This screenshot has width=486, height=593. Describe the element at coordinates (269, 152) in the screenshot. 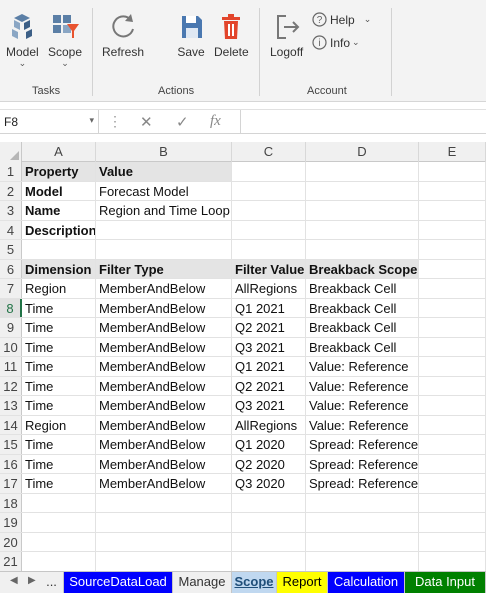

I see `column-header-c: C` at that location.